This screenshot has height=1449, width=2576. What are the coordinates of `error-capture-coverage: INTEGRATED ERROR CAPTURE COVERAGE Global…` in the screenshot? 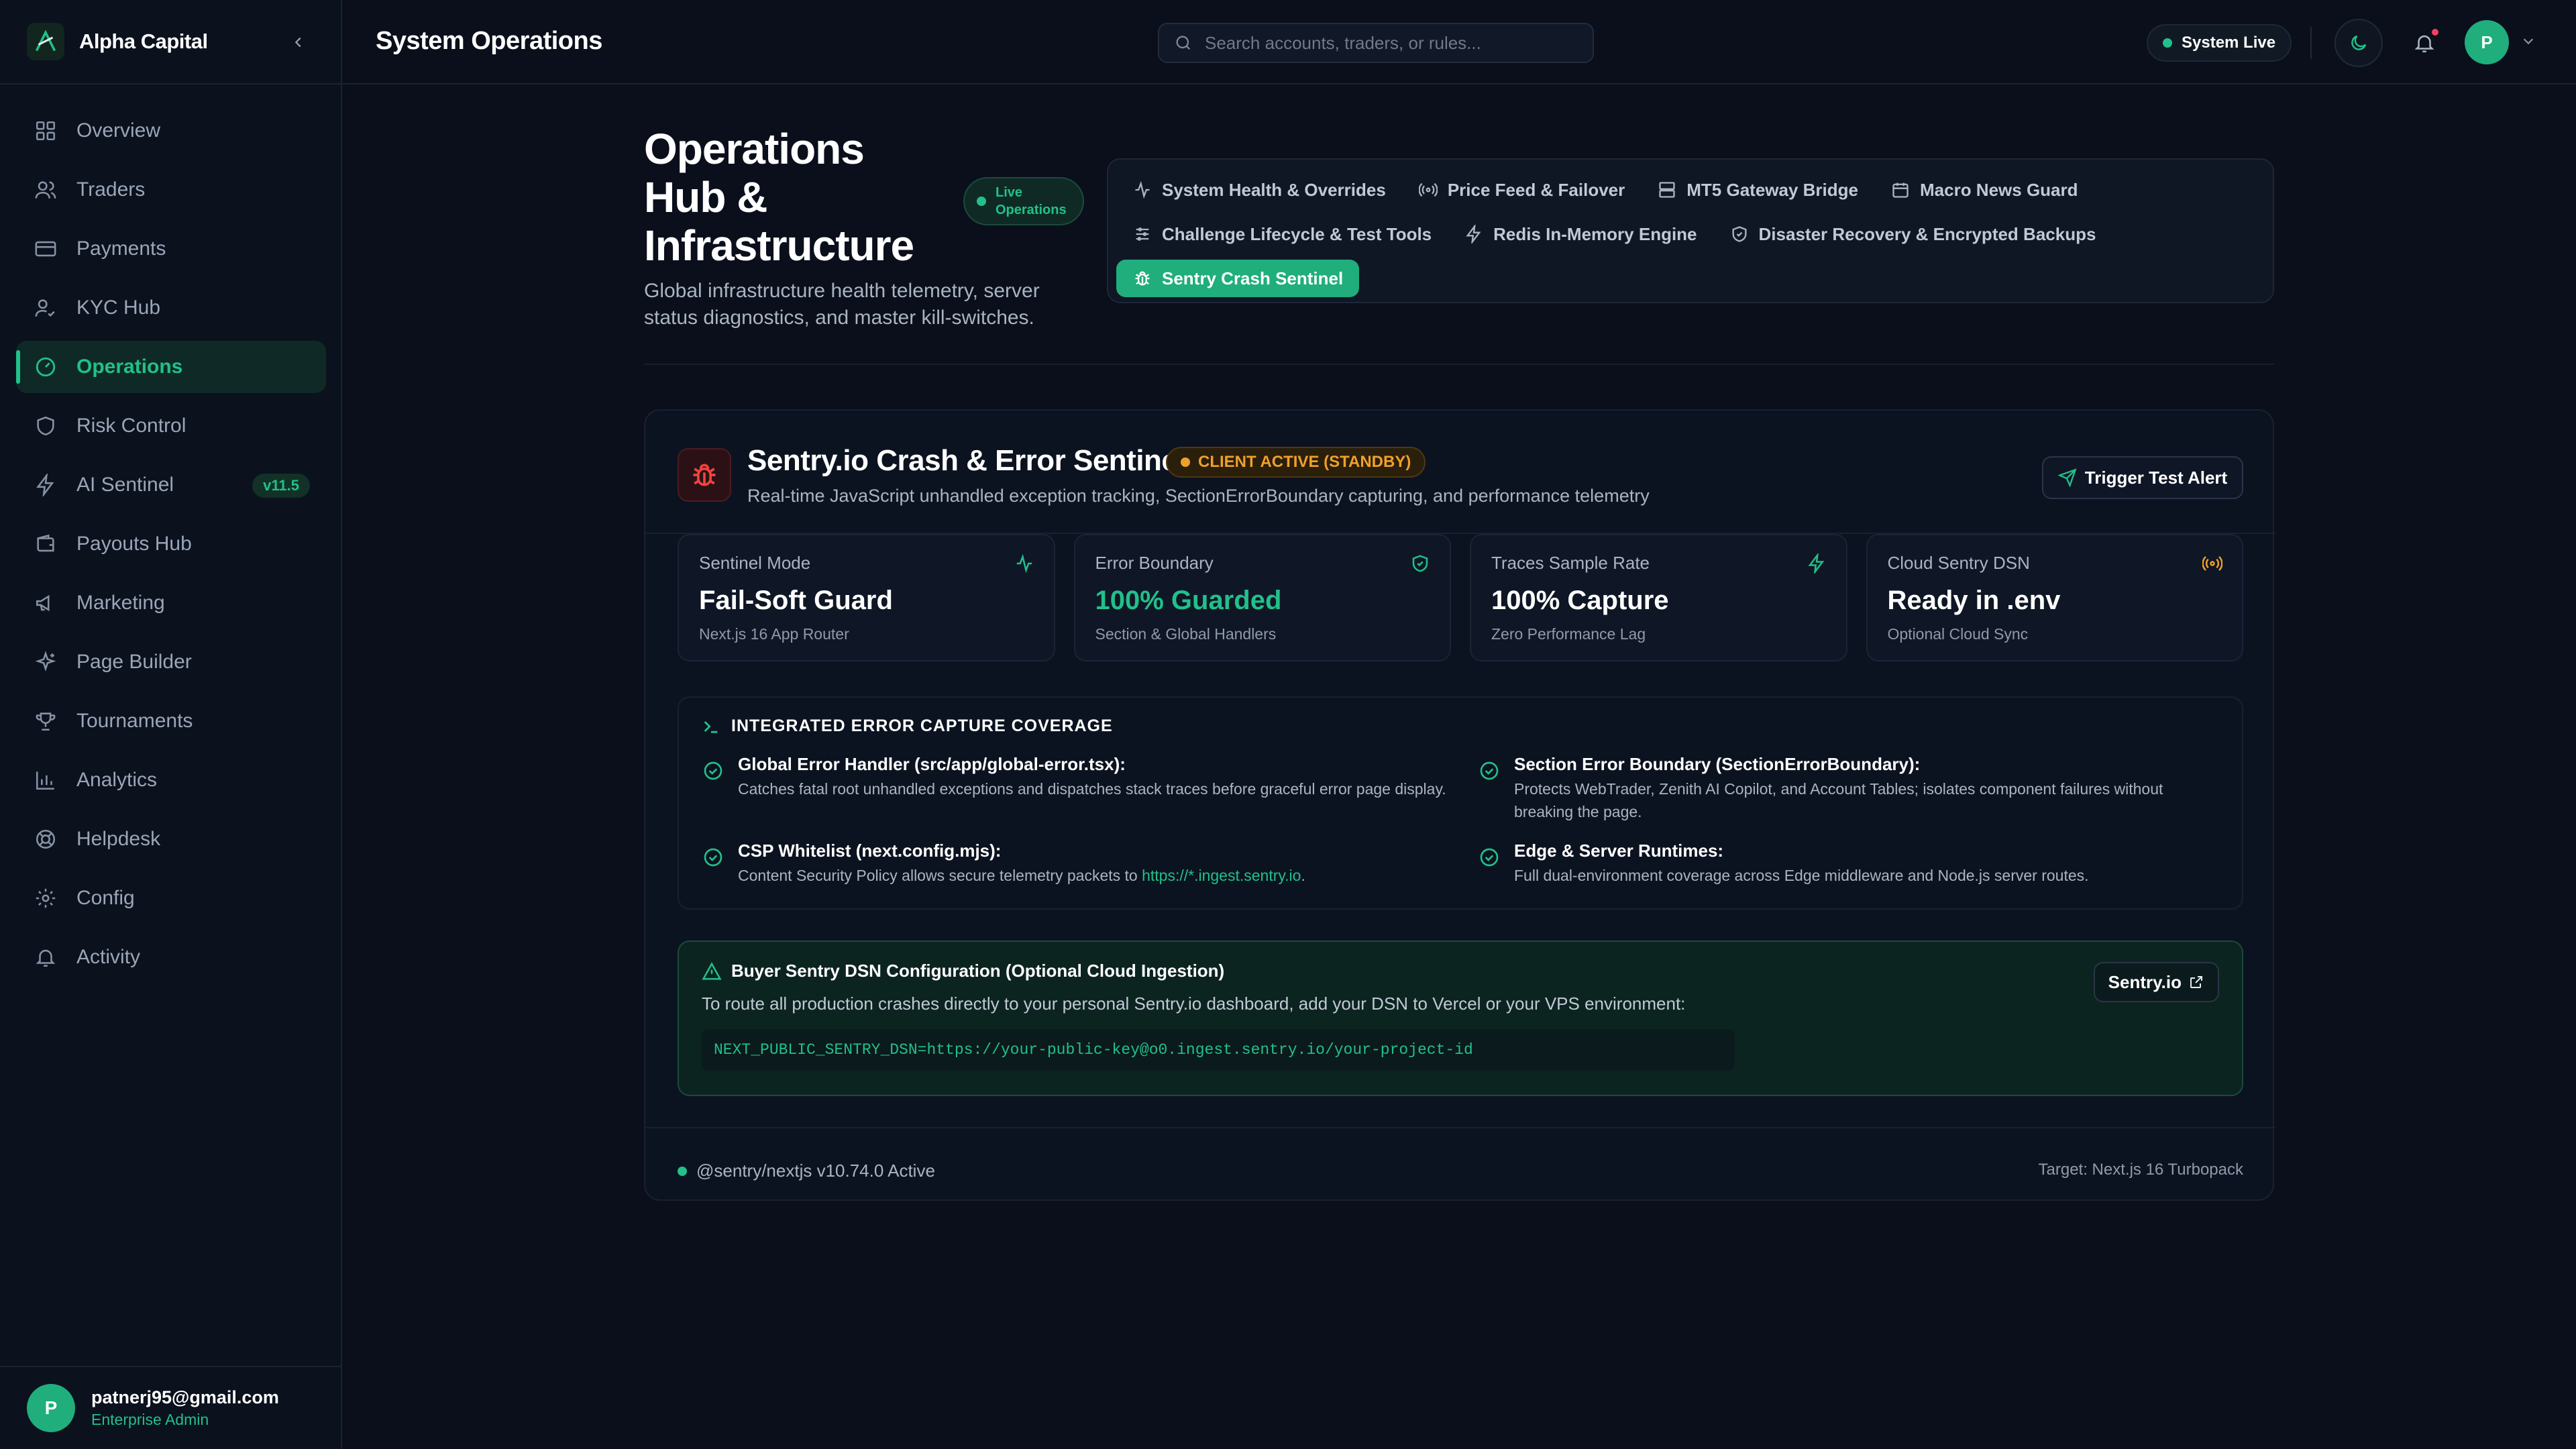 It's located at (1460, 803).